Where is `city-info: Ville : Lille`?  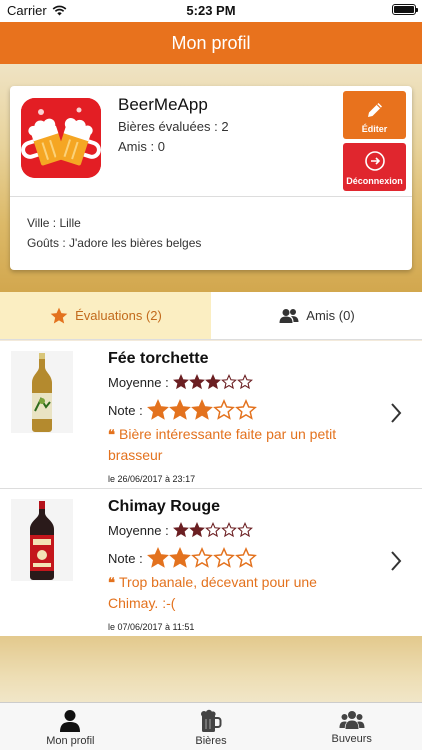 city-info: Ville : Lille is located at coordinates (54, 223).